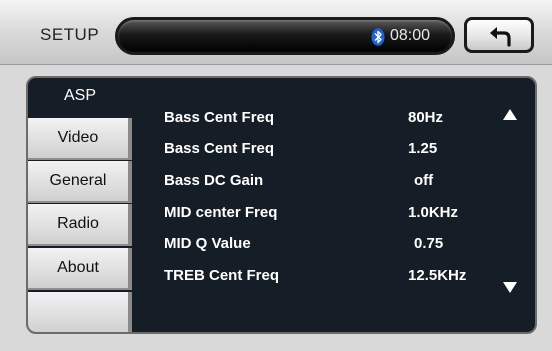 This screenshot has width=552, height=351. Describe the element at coordinates (433, 212) in the screenshot. I see `setting-value: 1.0KHz` at that location.